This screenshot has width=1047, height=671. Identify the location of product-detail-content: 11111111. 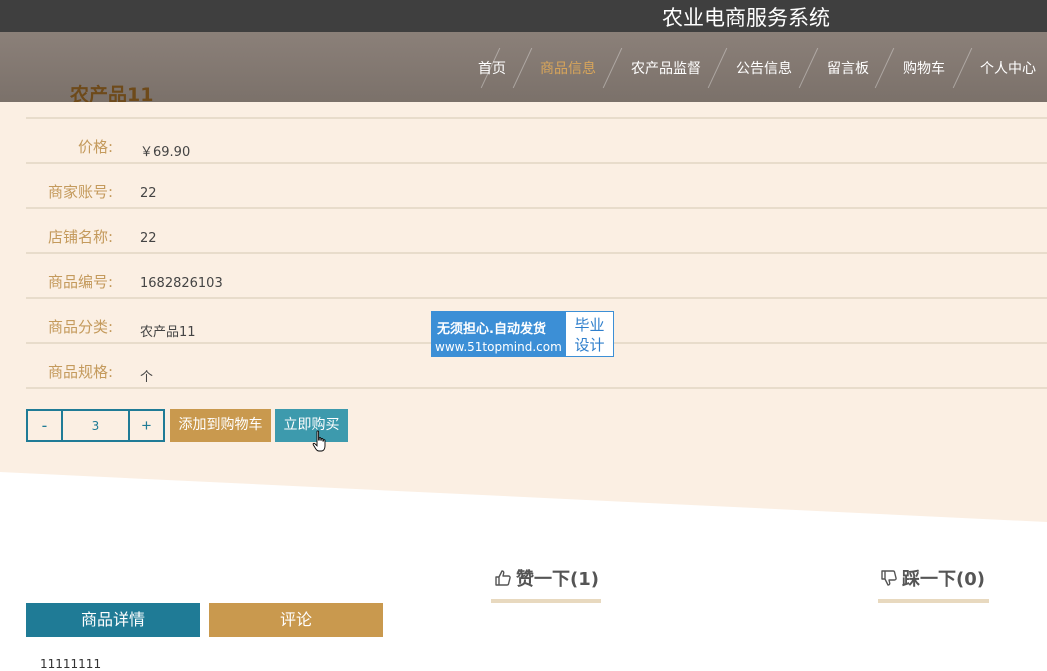
(71, 664).